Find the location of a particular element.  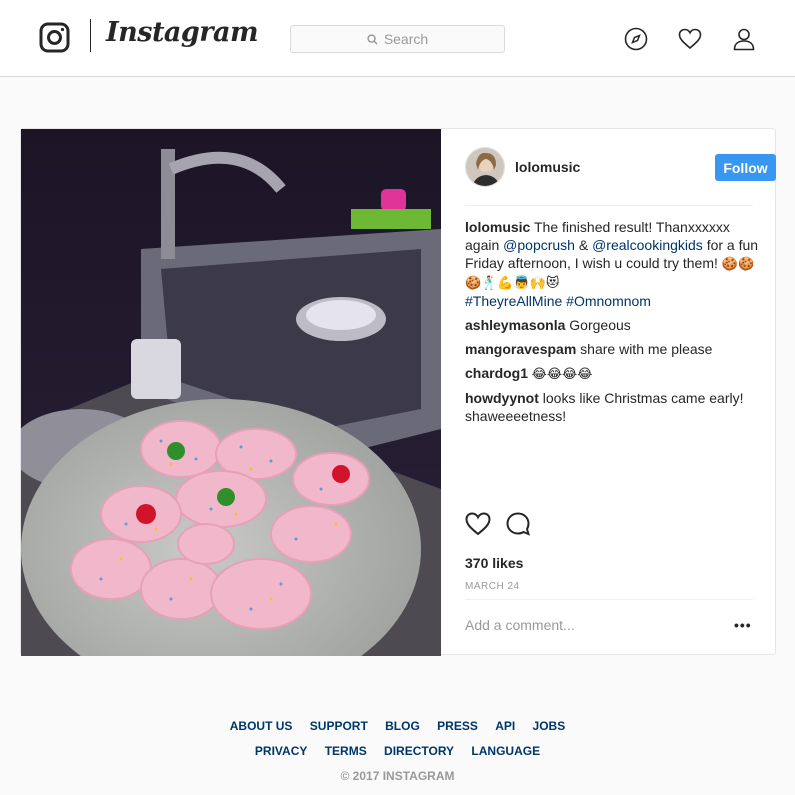

compass-icon is located at coordinates (636, 39).